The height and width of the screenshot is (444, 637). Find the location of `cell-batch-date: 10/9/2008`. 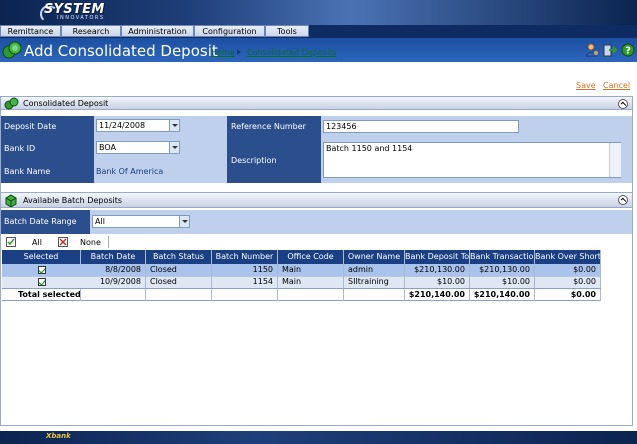

cell-batch-date: 10/9/2008 is located at coordinates (113, 282).